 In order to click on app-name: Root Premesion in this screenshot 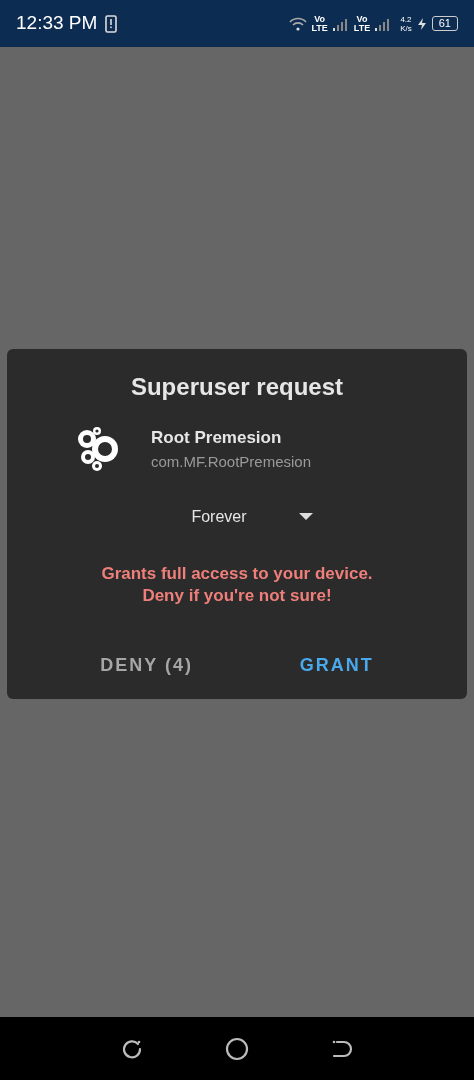, I will do `click(217, 438)`.